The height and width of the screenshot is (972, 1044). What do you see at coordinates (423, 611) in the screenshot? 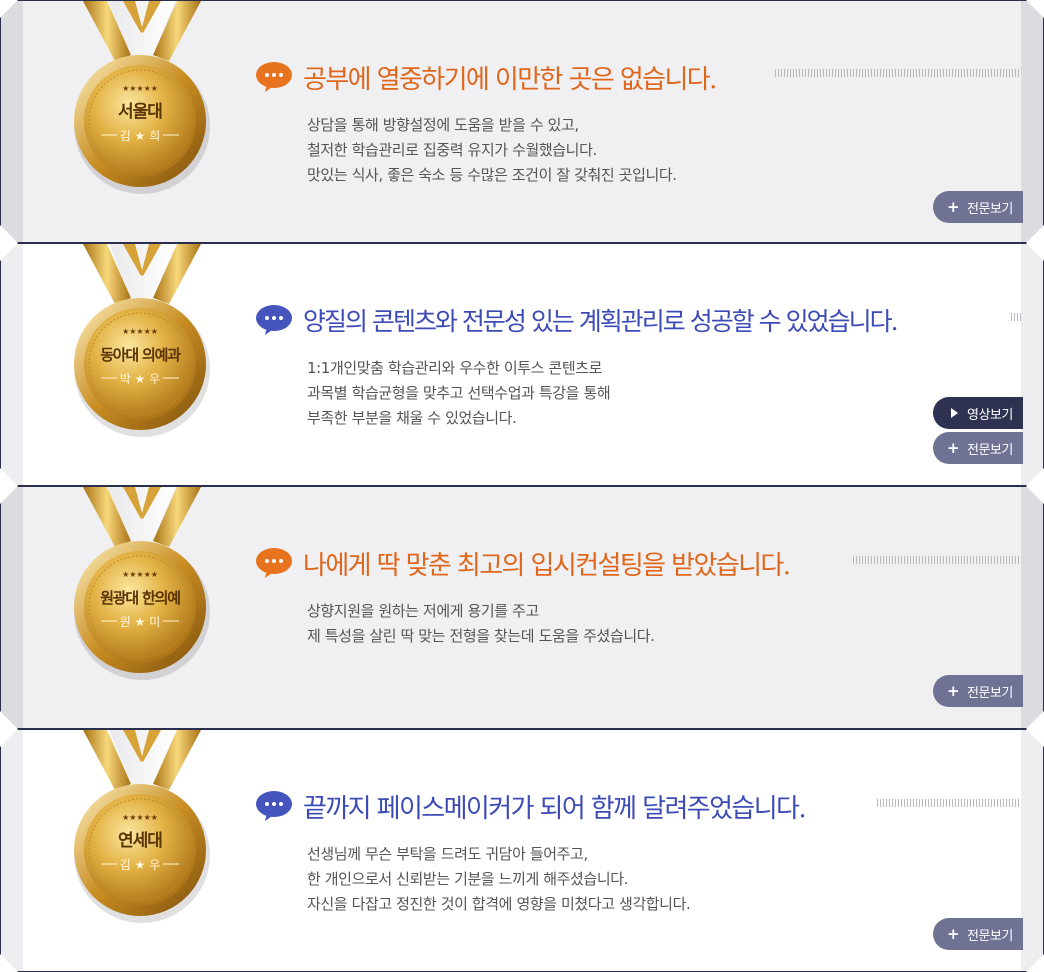
I see `body-line: 상향지원을 원하는 저에게 용기를 주고` at bounding box center [423, 611].